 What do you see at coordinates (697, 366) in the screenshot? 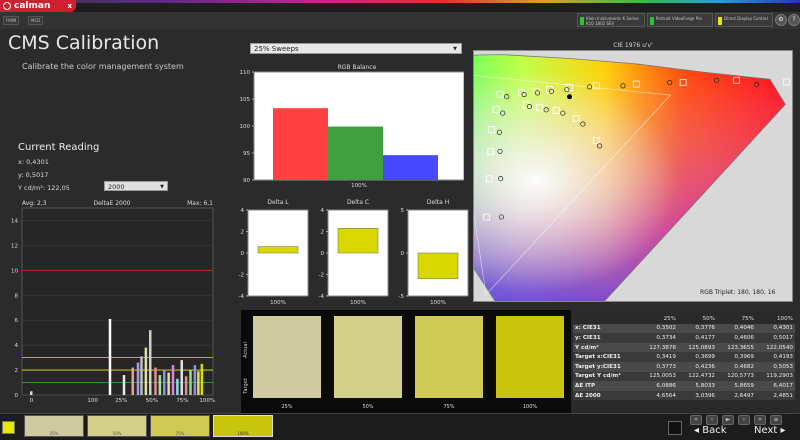
I see `table-cell: 0,4236` at bounding box center [697, 366].